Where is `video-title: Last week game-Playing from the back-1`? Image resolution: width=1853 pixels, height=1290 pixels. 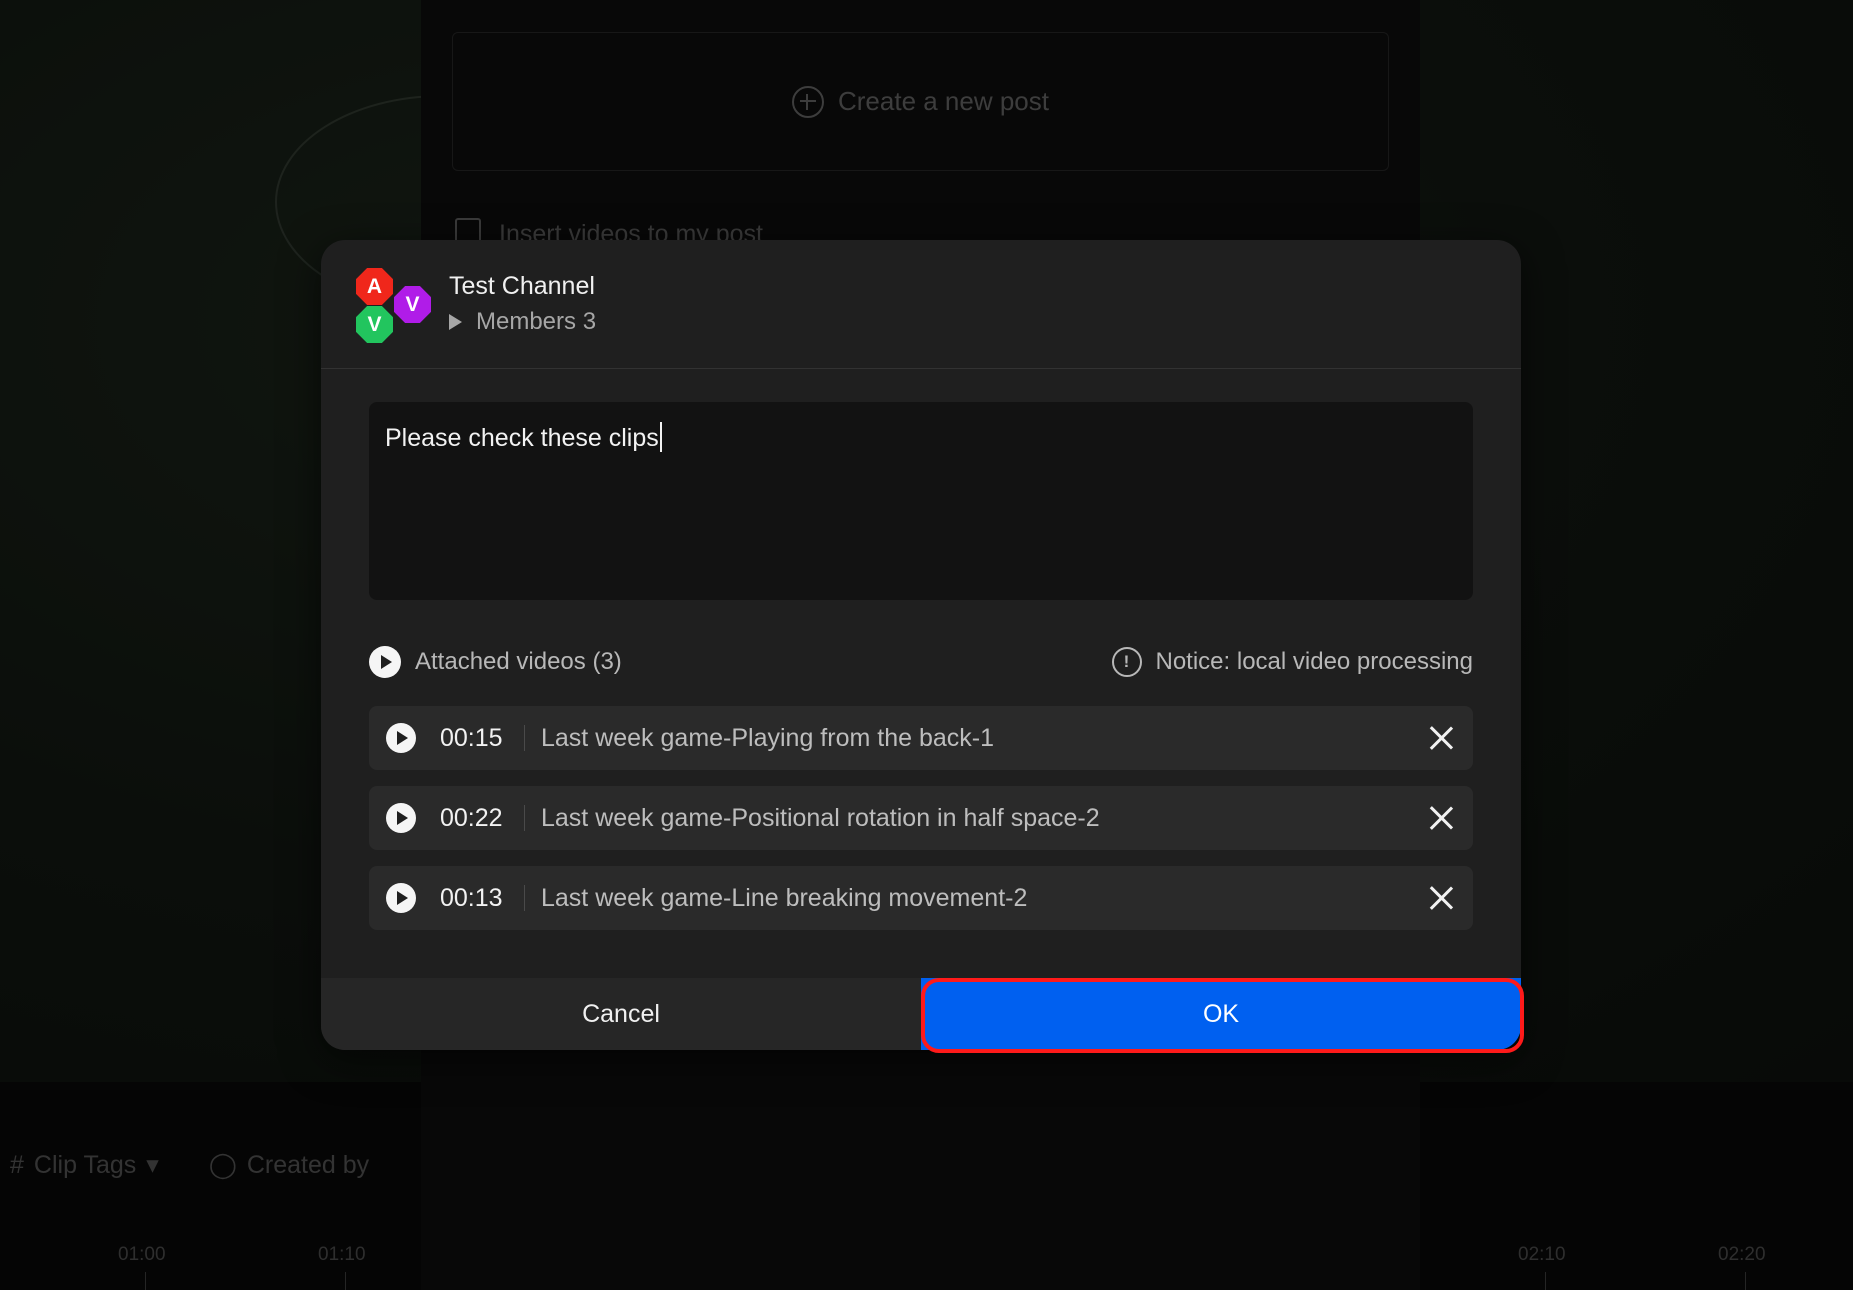
video-title: Last week game-Playing from the back-1 is located at coordinates (767, 737).